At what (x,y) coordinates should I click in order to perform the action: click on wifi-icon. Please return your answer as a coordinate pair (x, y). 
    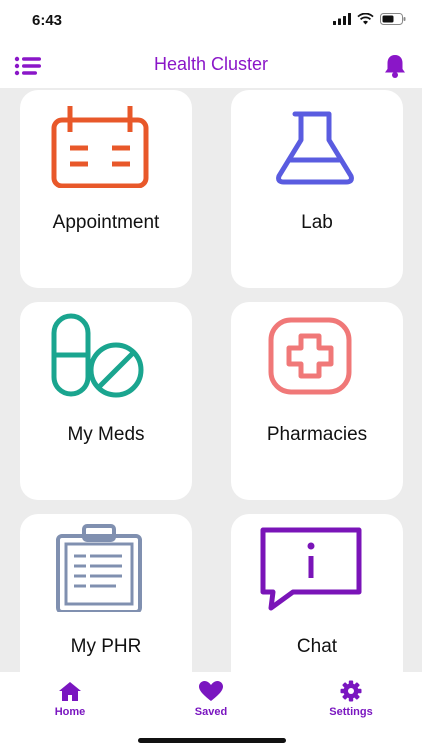
    Looking at the image, I should click on (365, 19).